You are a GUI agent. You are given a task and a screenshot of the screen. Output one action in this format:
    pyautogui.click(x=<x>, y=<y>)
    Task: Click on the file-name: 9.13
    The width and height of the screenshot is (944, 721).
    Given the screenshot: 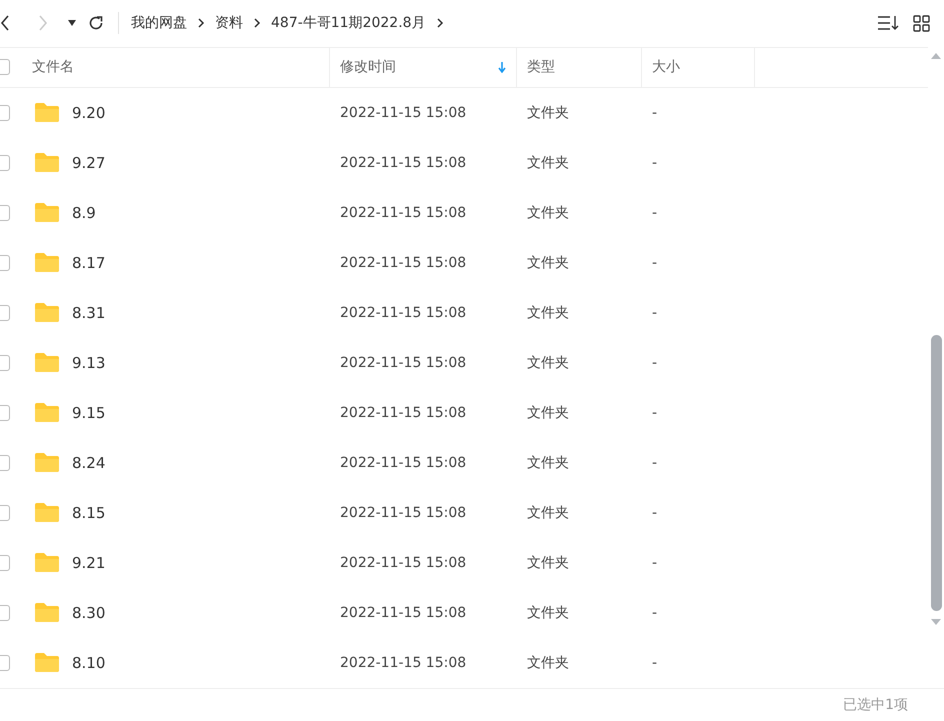 What is the action you would take?
    pyautogui.click(x=89, y=363)
    